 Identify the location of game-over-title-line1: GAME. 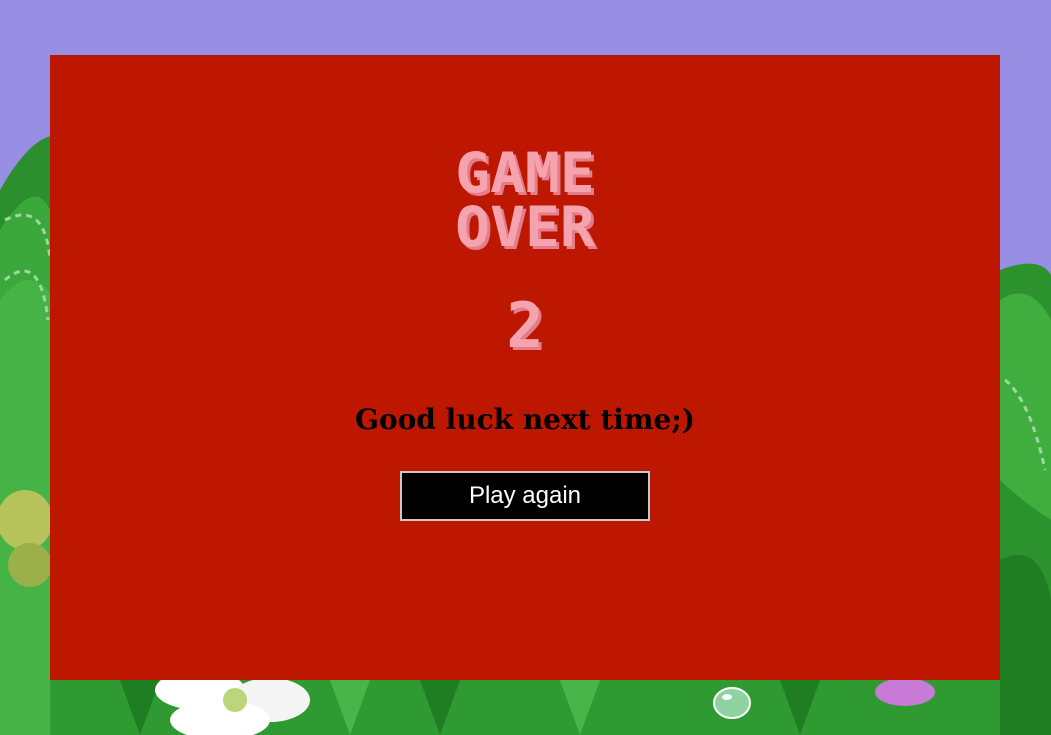
(525, 173).